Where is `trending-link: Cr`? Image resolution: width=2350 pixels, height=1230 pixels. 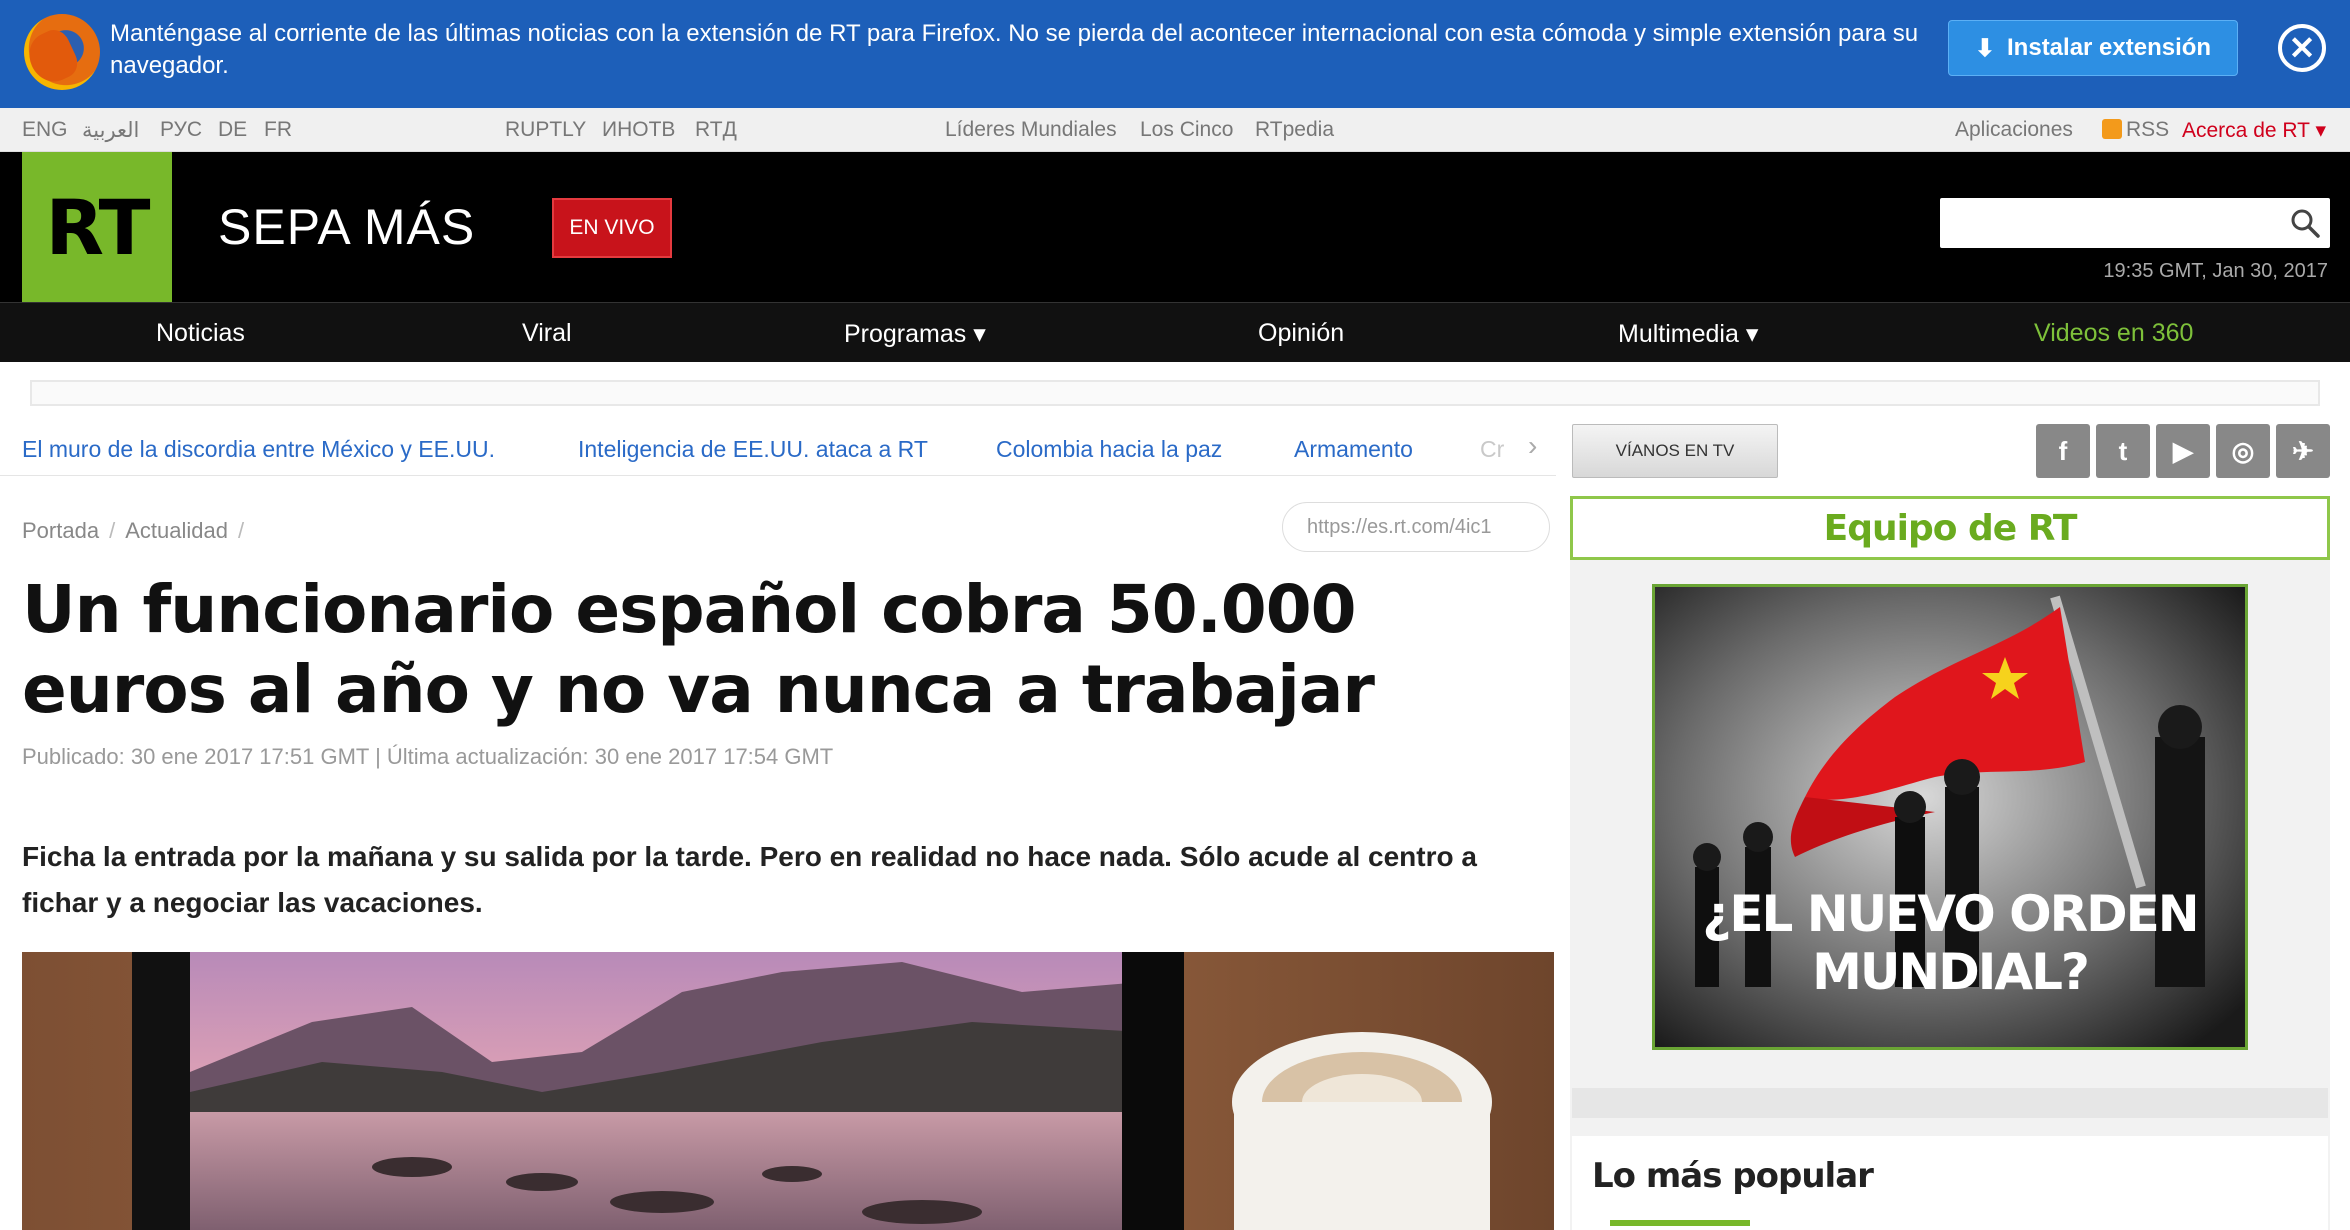 trending-link: Cr is located at coordinates (1492, 449).